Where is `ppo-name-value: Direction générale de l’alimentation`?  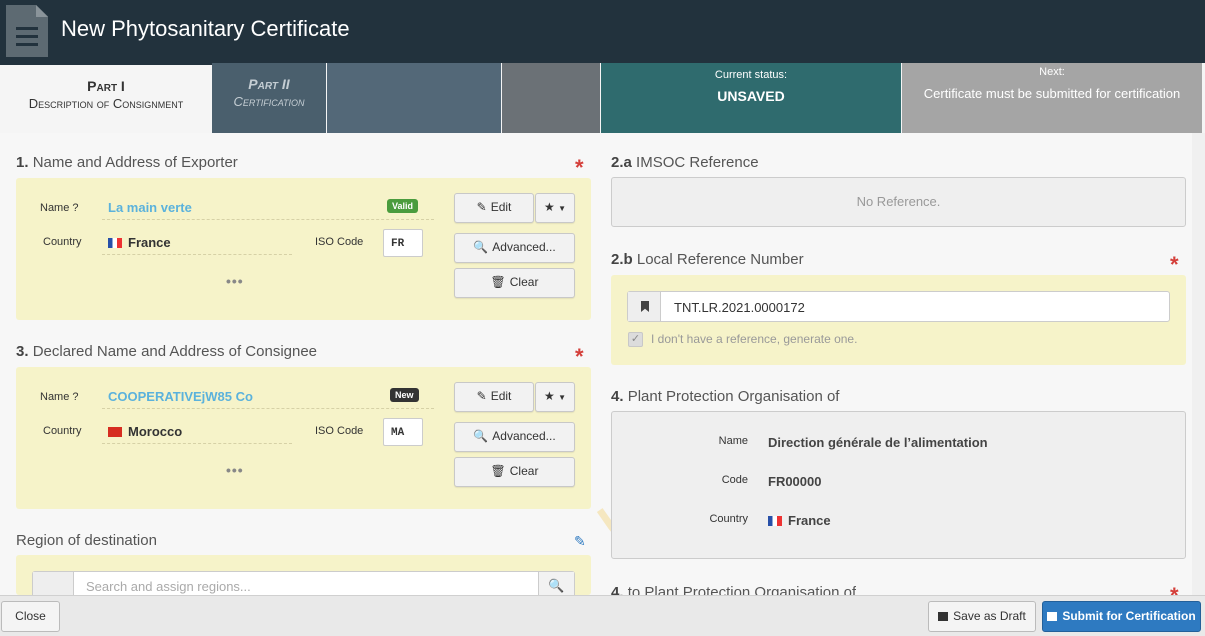
ppo-name-value: Direction générale de l’alimentation is located at coordinates (878, 442).